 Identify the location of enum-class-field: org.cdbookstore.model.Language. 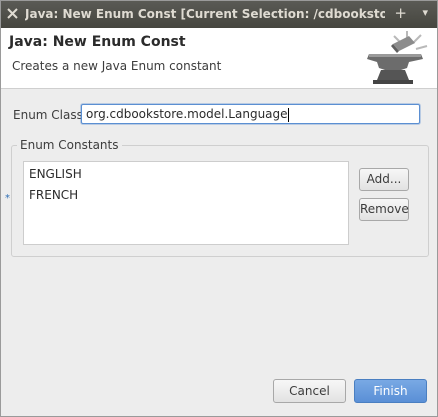
(250, 114).